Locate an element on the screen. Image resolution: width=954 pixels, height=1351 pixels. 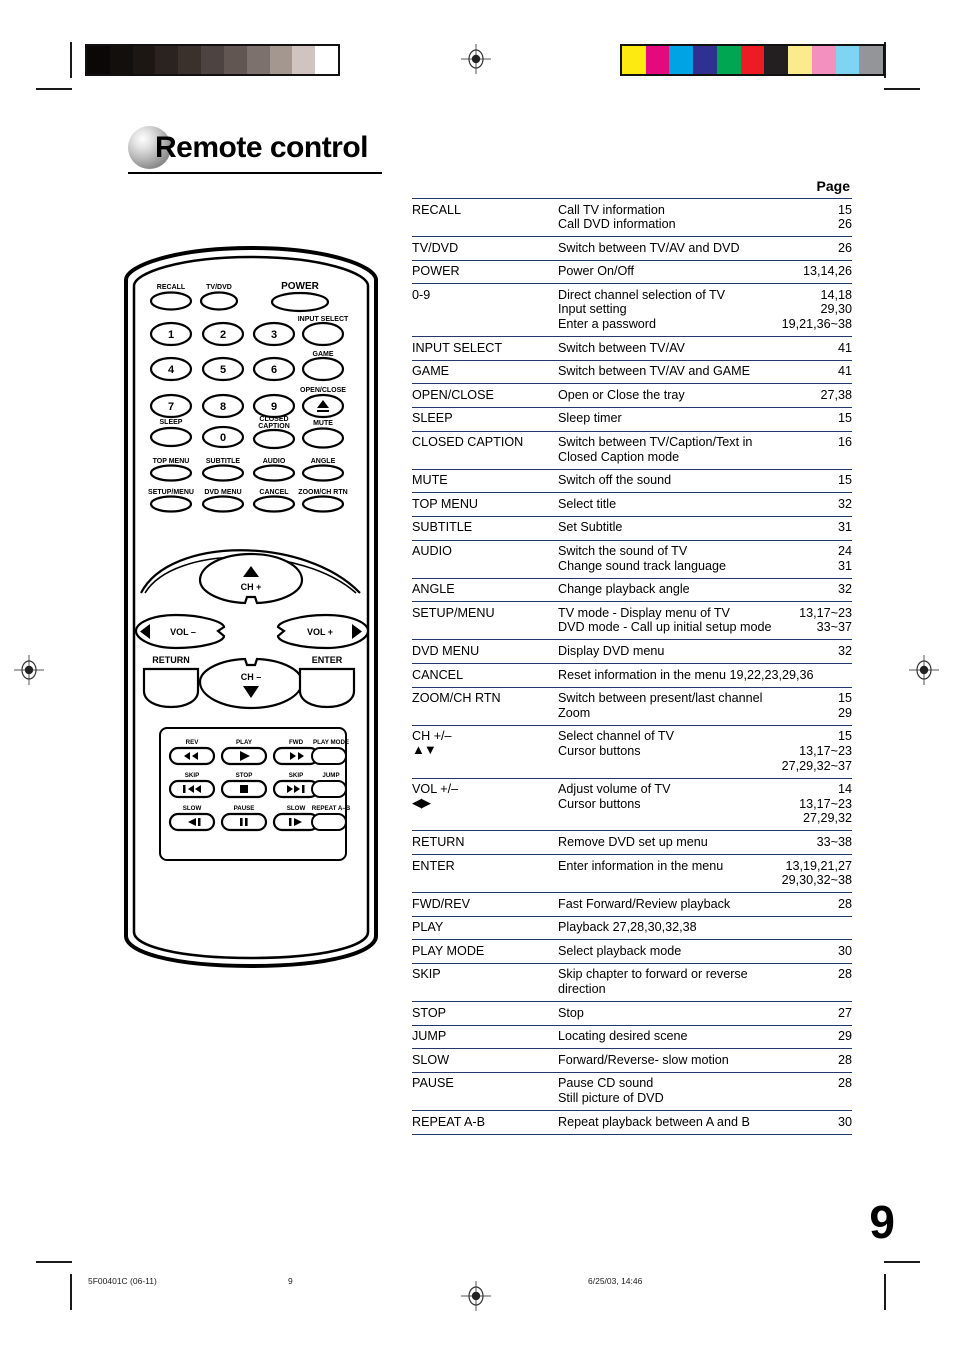
description-line: Repeat playback between A and B is located at coordinates (654, 1121).